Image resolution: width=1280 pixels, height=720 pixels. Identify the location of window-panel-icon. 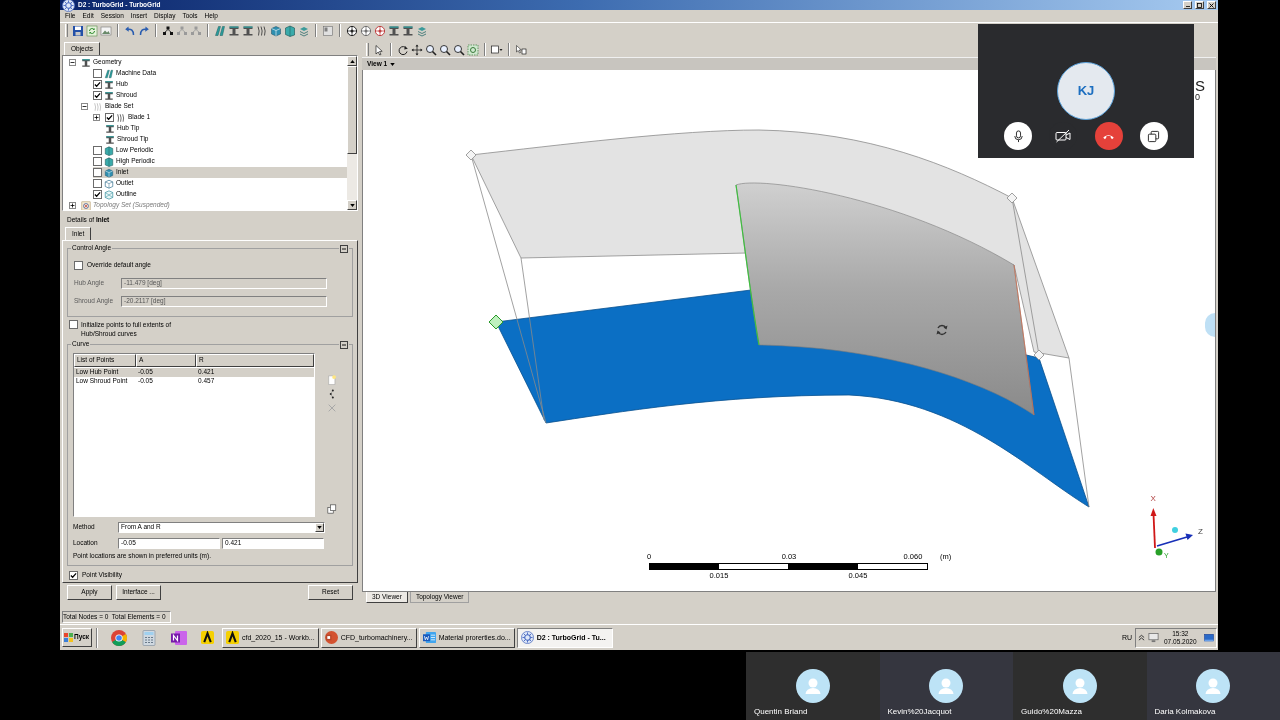
(328, 30).